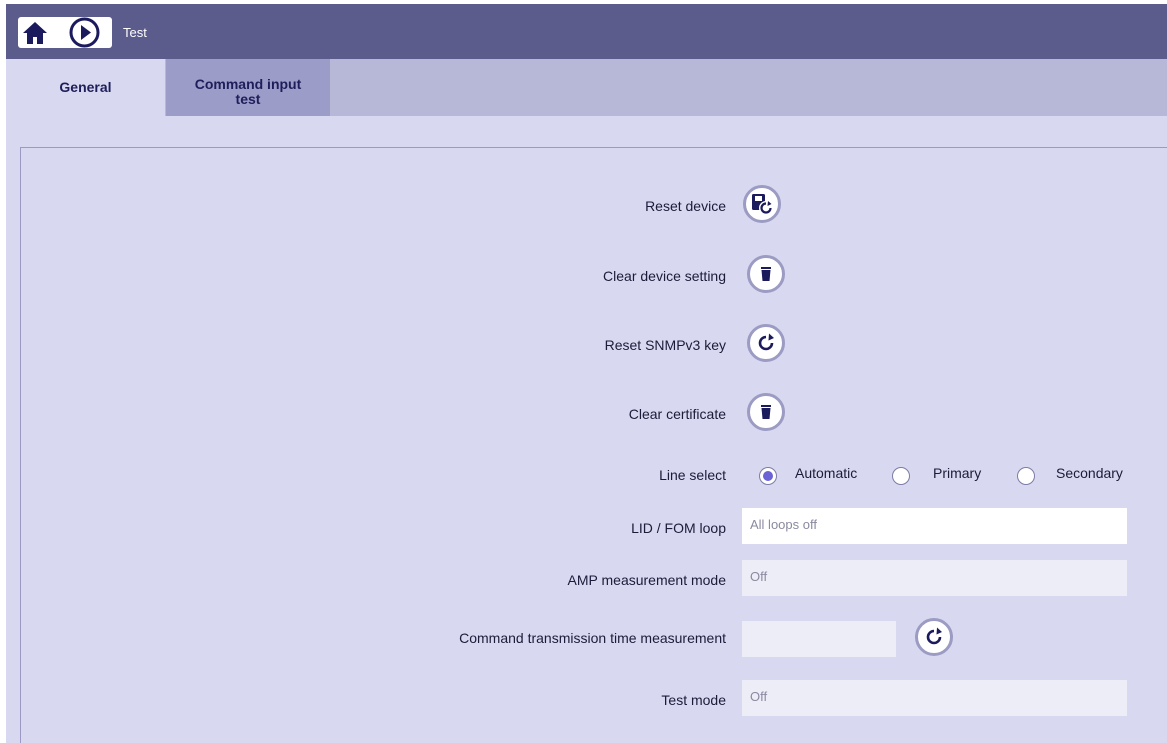 Image resolution: width=1167 pixels, height=743 pixels. I want to click on command-transmission-time-button, so click(934, 637).